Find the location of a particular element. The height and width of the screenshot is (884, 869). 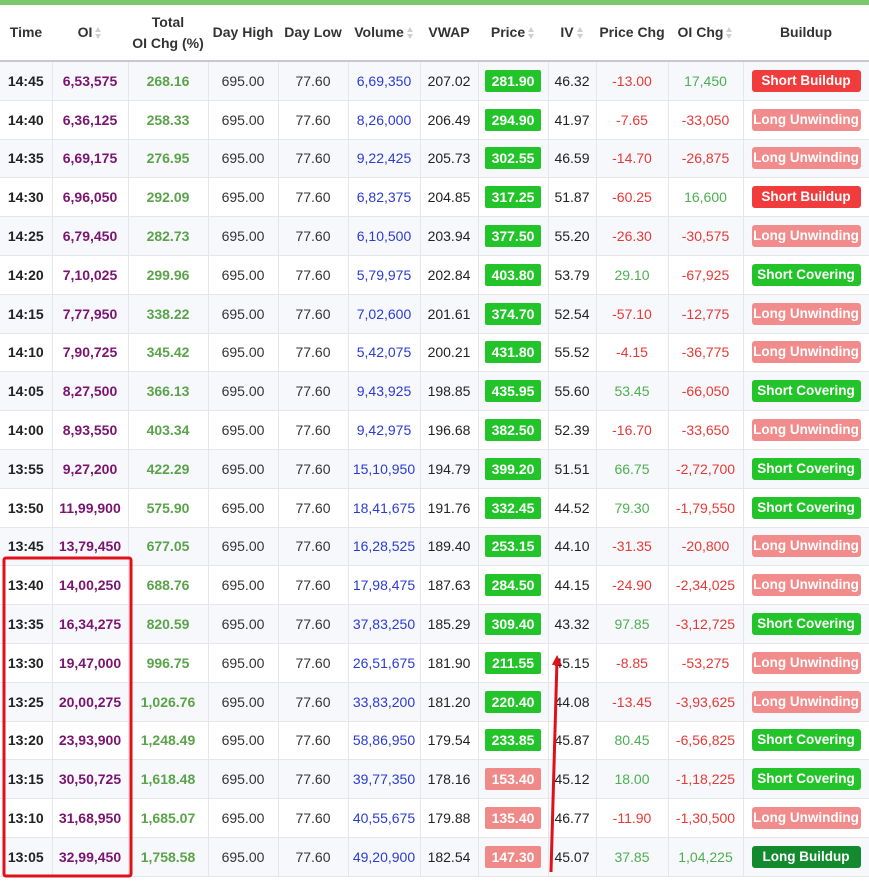

header-time: Time is located at coordinates (26, 33).